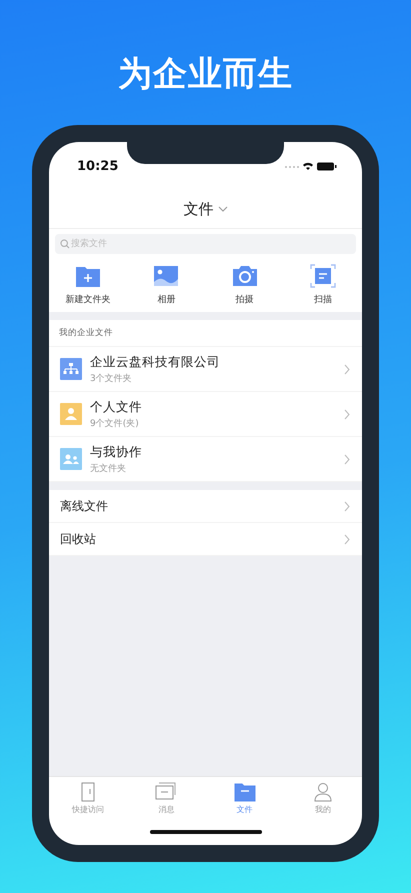  I want to click on action-button: 拍摄, so click(245, 285).